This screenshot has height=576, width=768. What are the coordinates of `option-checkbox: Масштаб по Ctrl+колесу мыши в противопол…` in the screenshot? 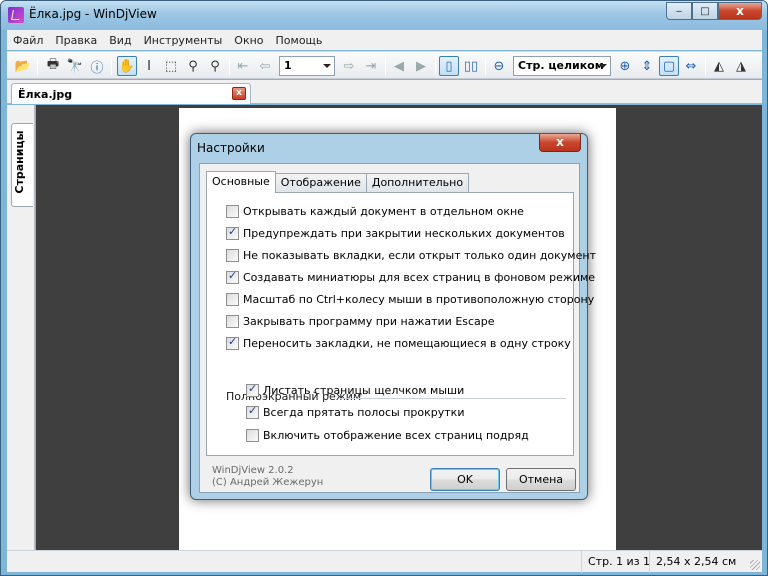 It's located at (410, 299).